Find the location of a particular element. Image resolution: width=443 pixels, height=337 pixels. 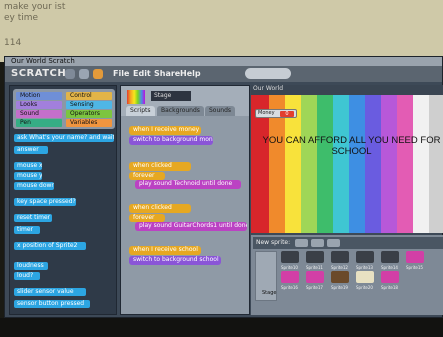

script-play-sound-guitar: play sound GuitarChords1 until done is located at coordinates (191, 226).